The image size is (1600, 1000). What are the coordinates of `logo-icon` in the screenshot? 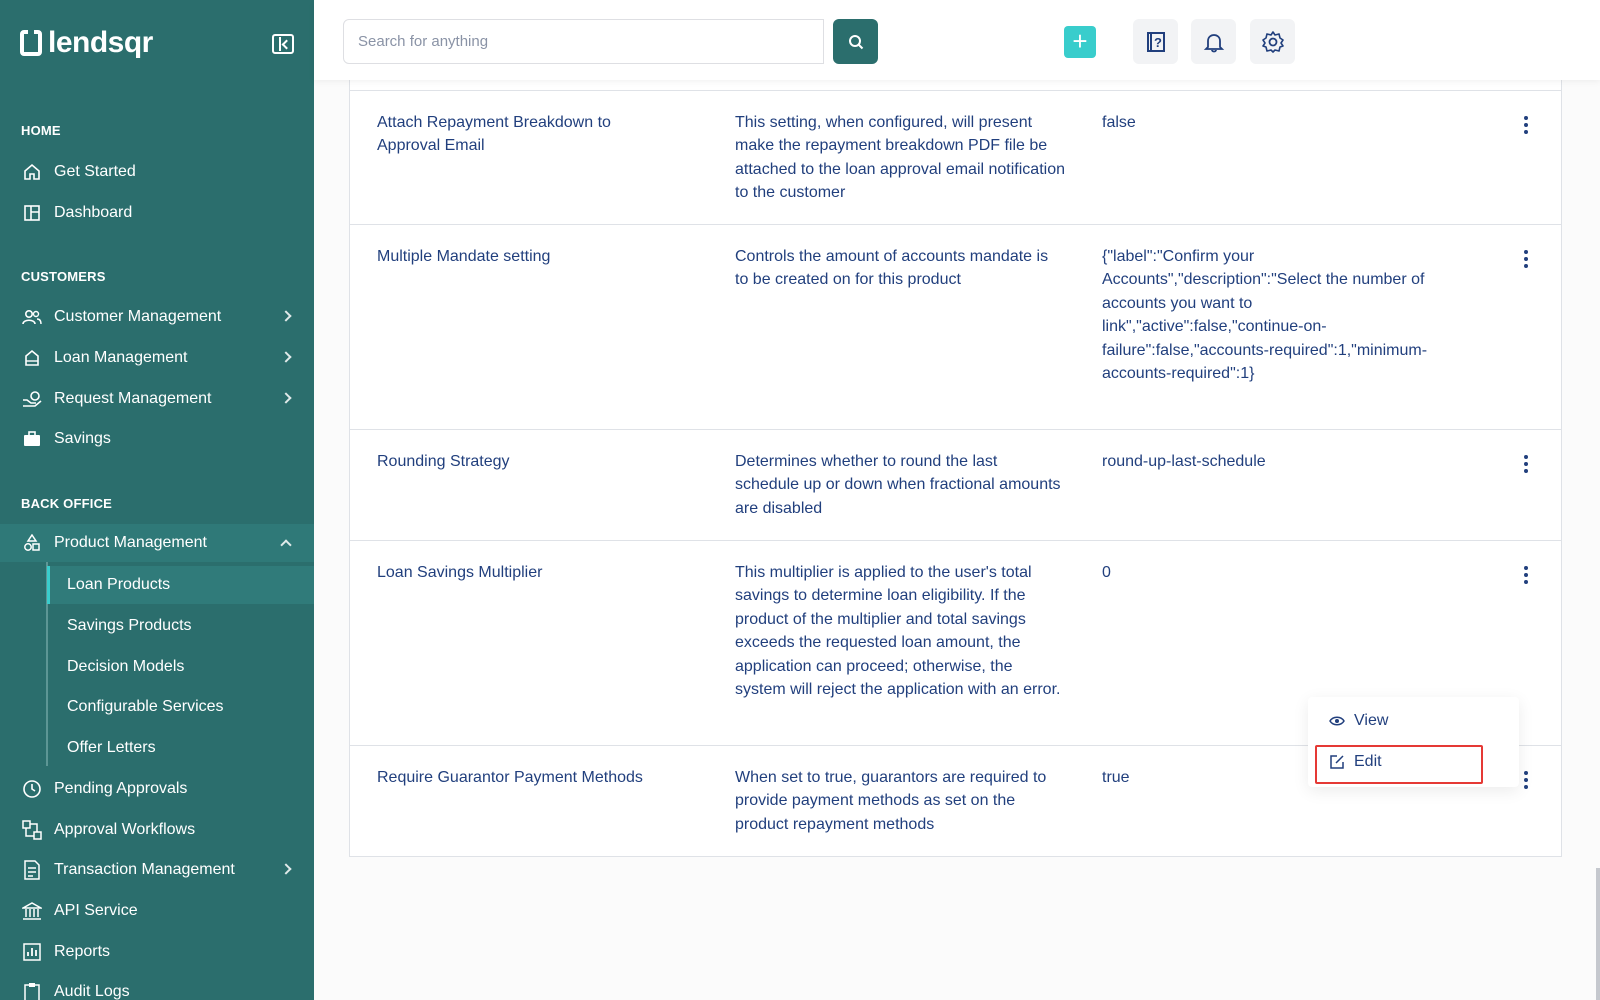 It's located at (31, 43).